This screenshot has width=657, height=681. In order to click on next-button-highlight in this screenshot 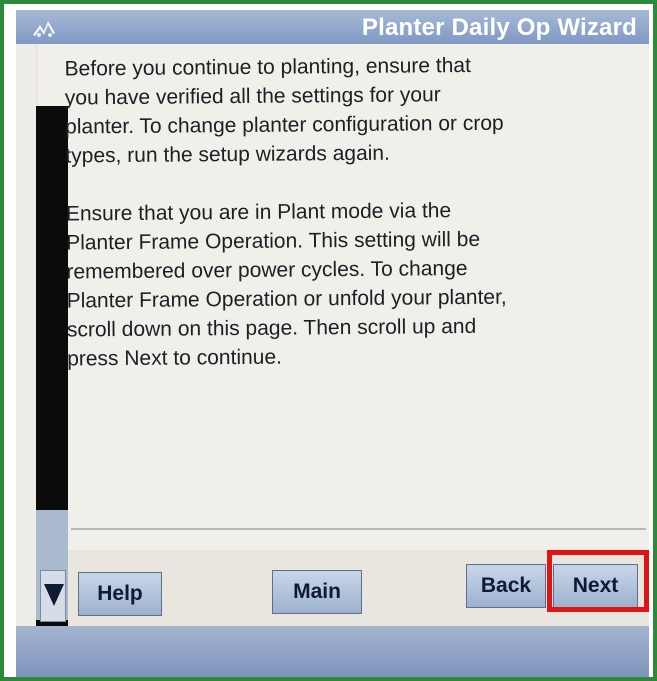, I will do `click(598, 581)`.